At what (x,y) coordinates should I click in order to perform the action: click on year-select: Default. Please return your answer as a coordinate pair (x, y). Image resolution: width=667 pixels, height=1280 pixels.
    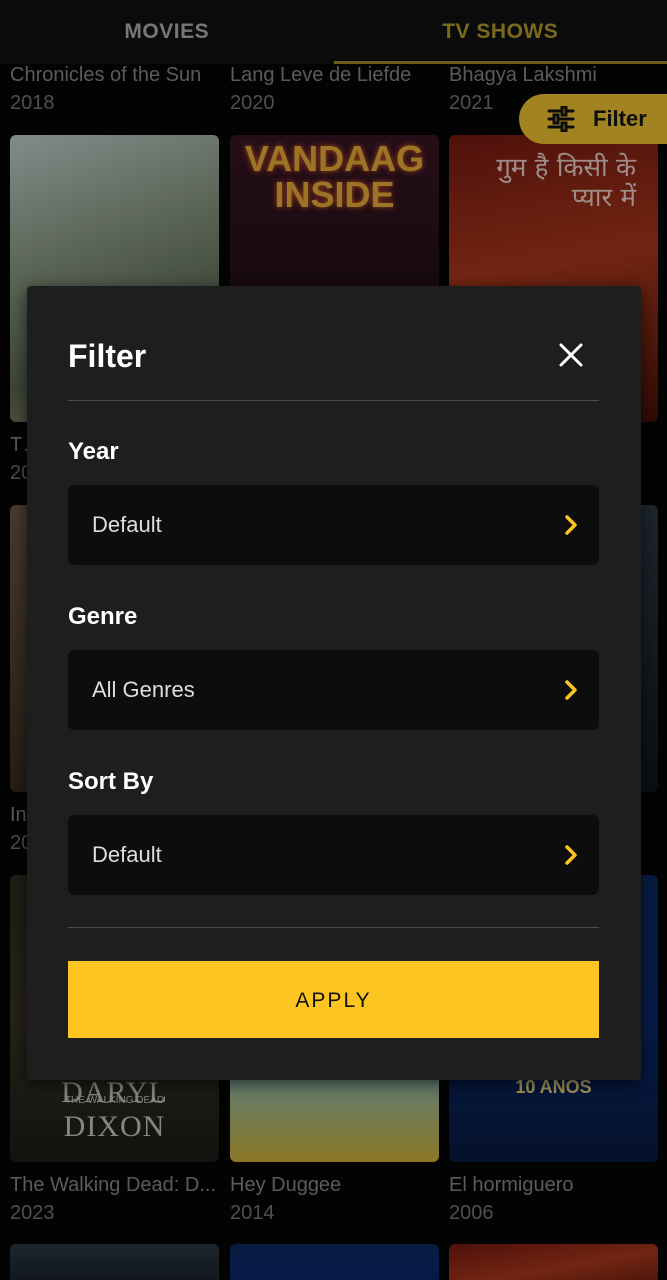
    Looking at the image, I should click on (333, 525).